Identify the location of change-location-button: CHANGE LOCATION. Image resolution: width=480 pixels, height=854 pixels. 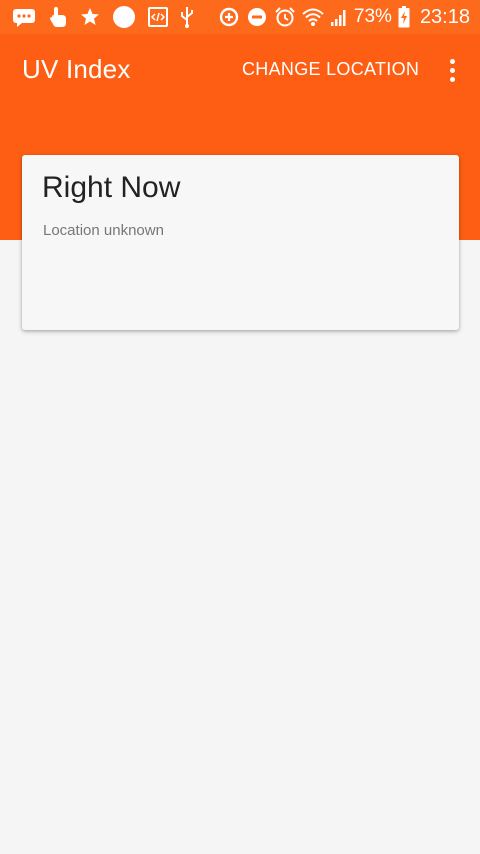
(330, 69).